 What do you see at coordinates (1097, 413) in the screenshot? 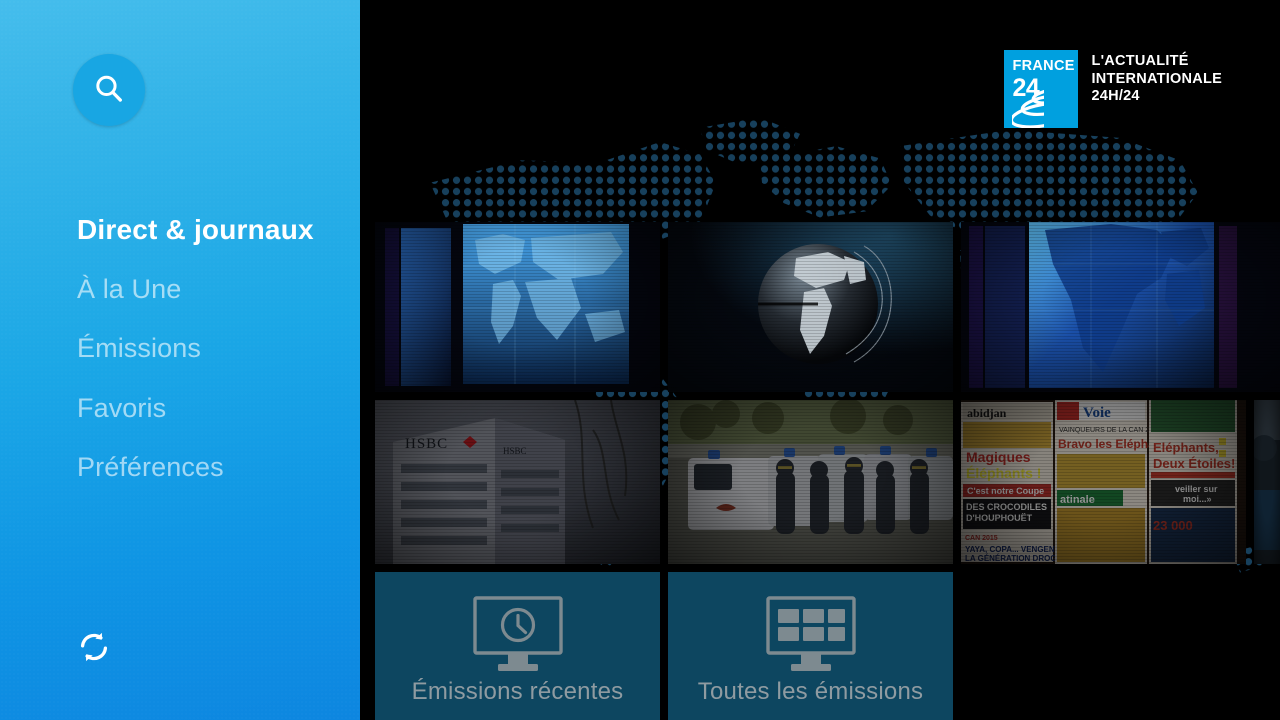
I see `svg-text: Voie` at bounding box center [1097, 413].